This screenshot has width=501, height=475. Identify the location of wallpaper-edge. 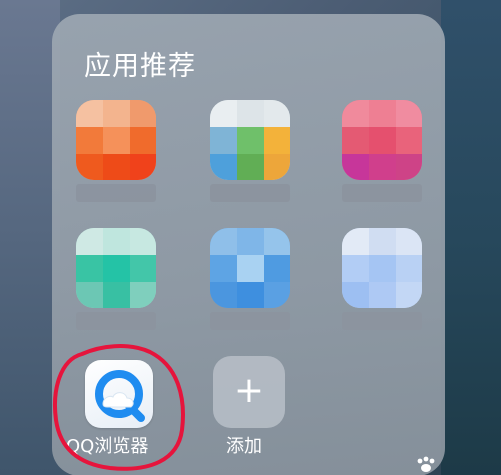
(471, 237).